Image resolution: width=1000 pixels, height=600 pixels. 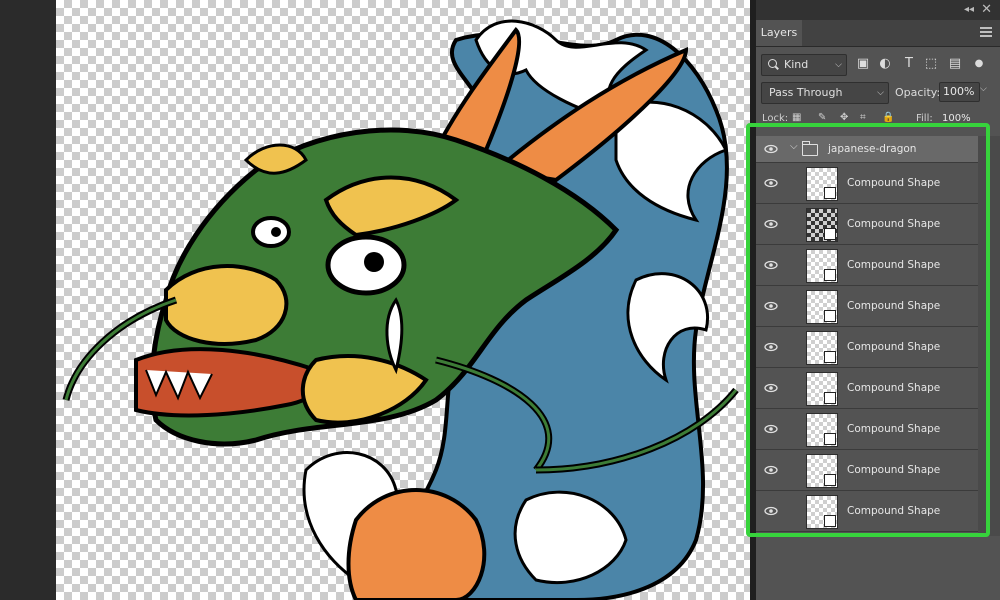 What do you see at coordinates (983, 89) in the screenshot?
I see `opacity-dropdown-icon: ⌵` at bounding box center [983, 89].